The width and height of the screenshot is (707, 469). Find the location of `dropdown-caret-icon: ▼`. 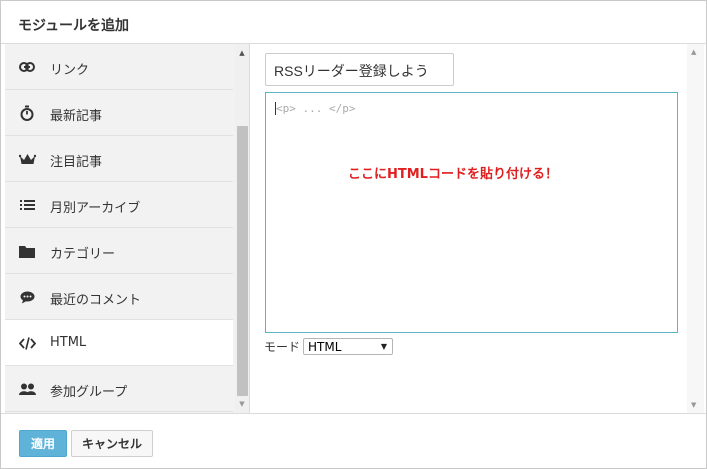

dropdown-caret-icon: ▼ is located at coordinates (384, 346).